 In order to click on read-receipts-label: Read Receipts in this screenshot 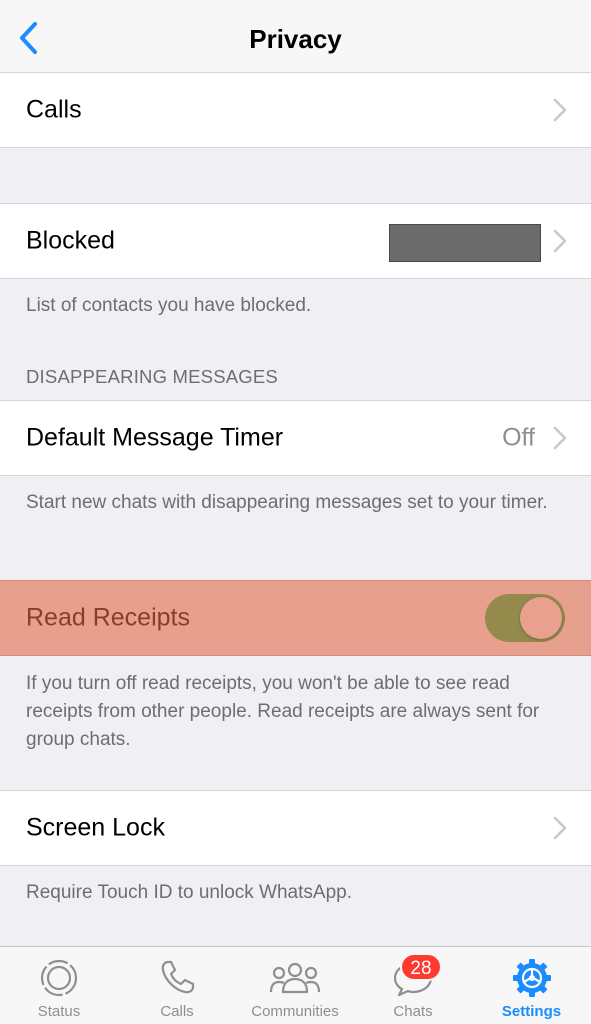, I will do `click(108, 617)`.